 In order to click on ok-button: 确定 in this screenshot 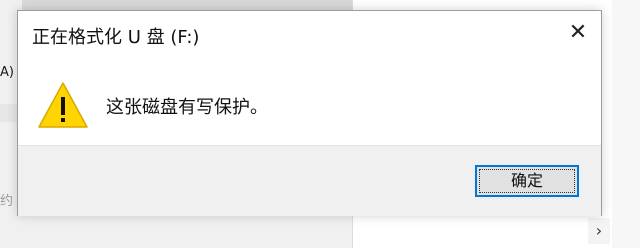, I will do `click(527, 181)`.